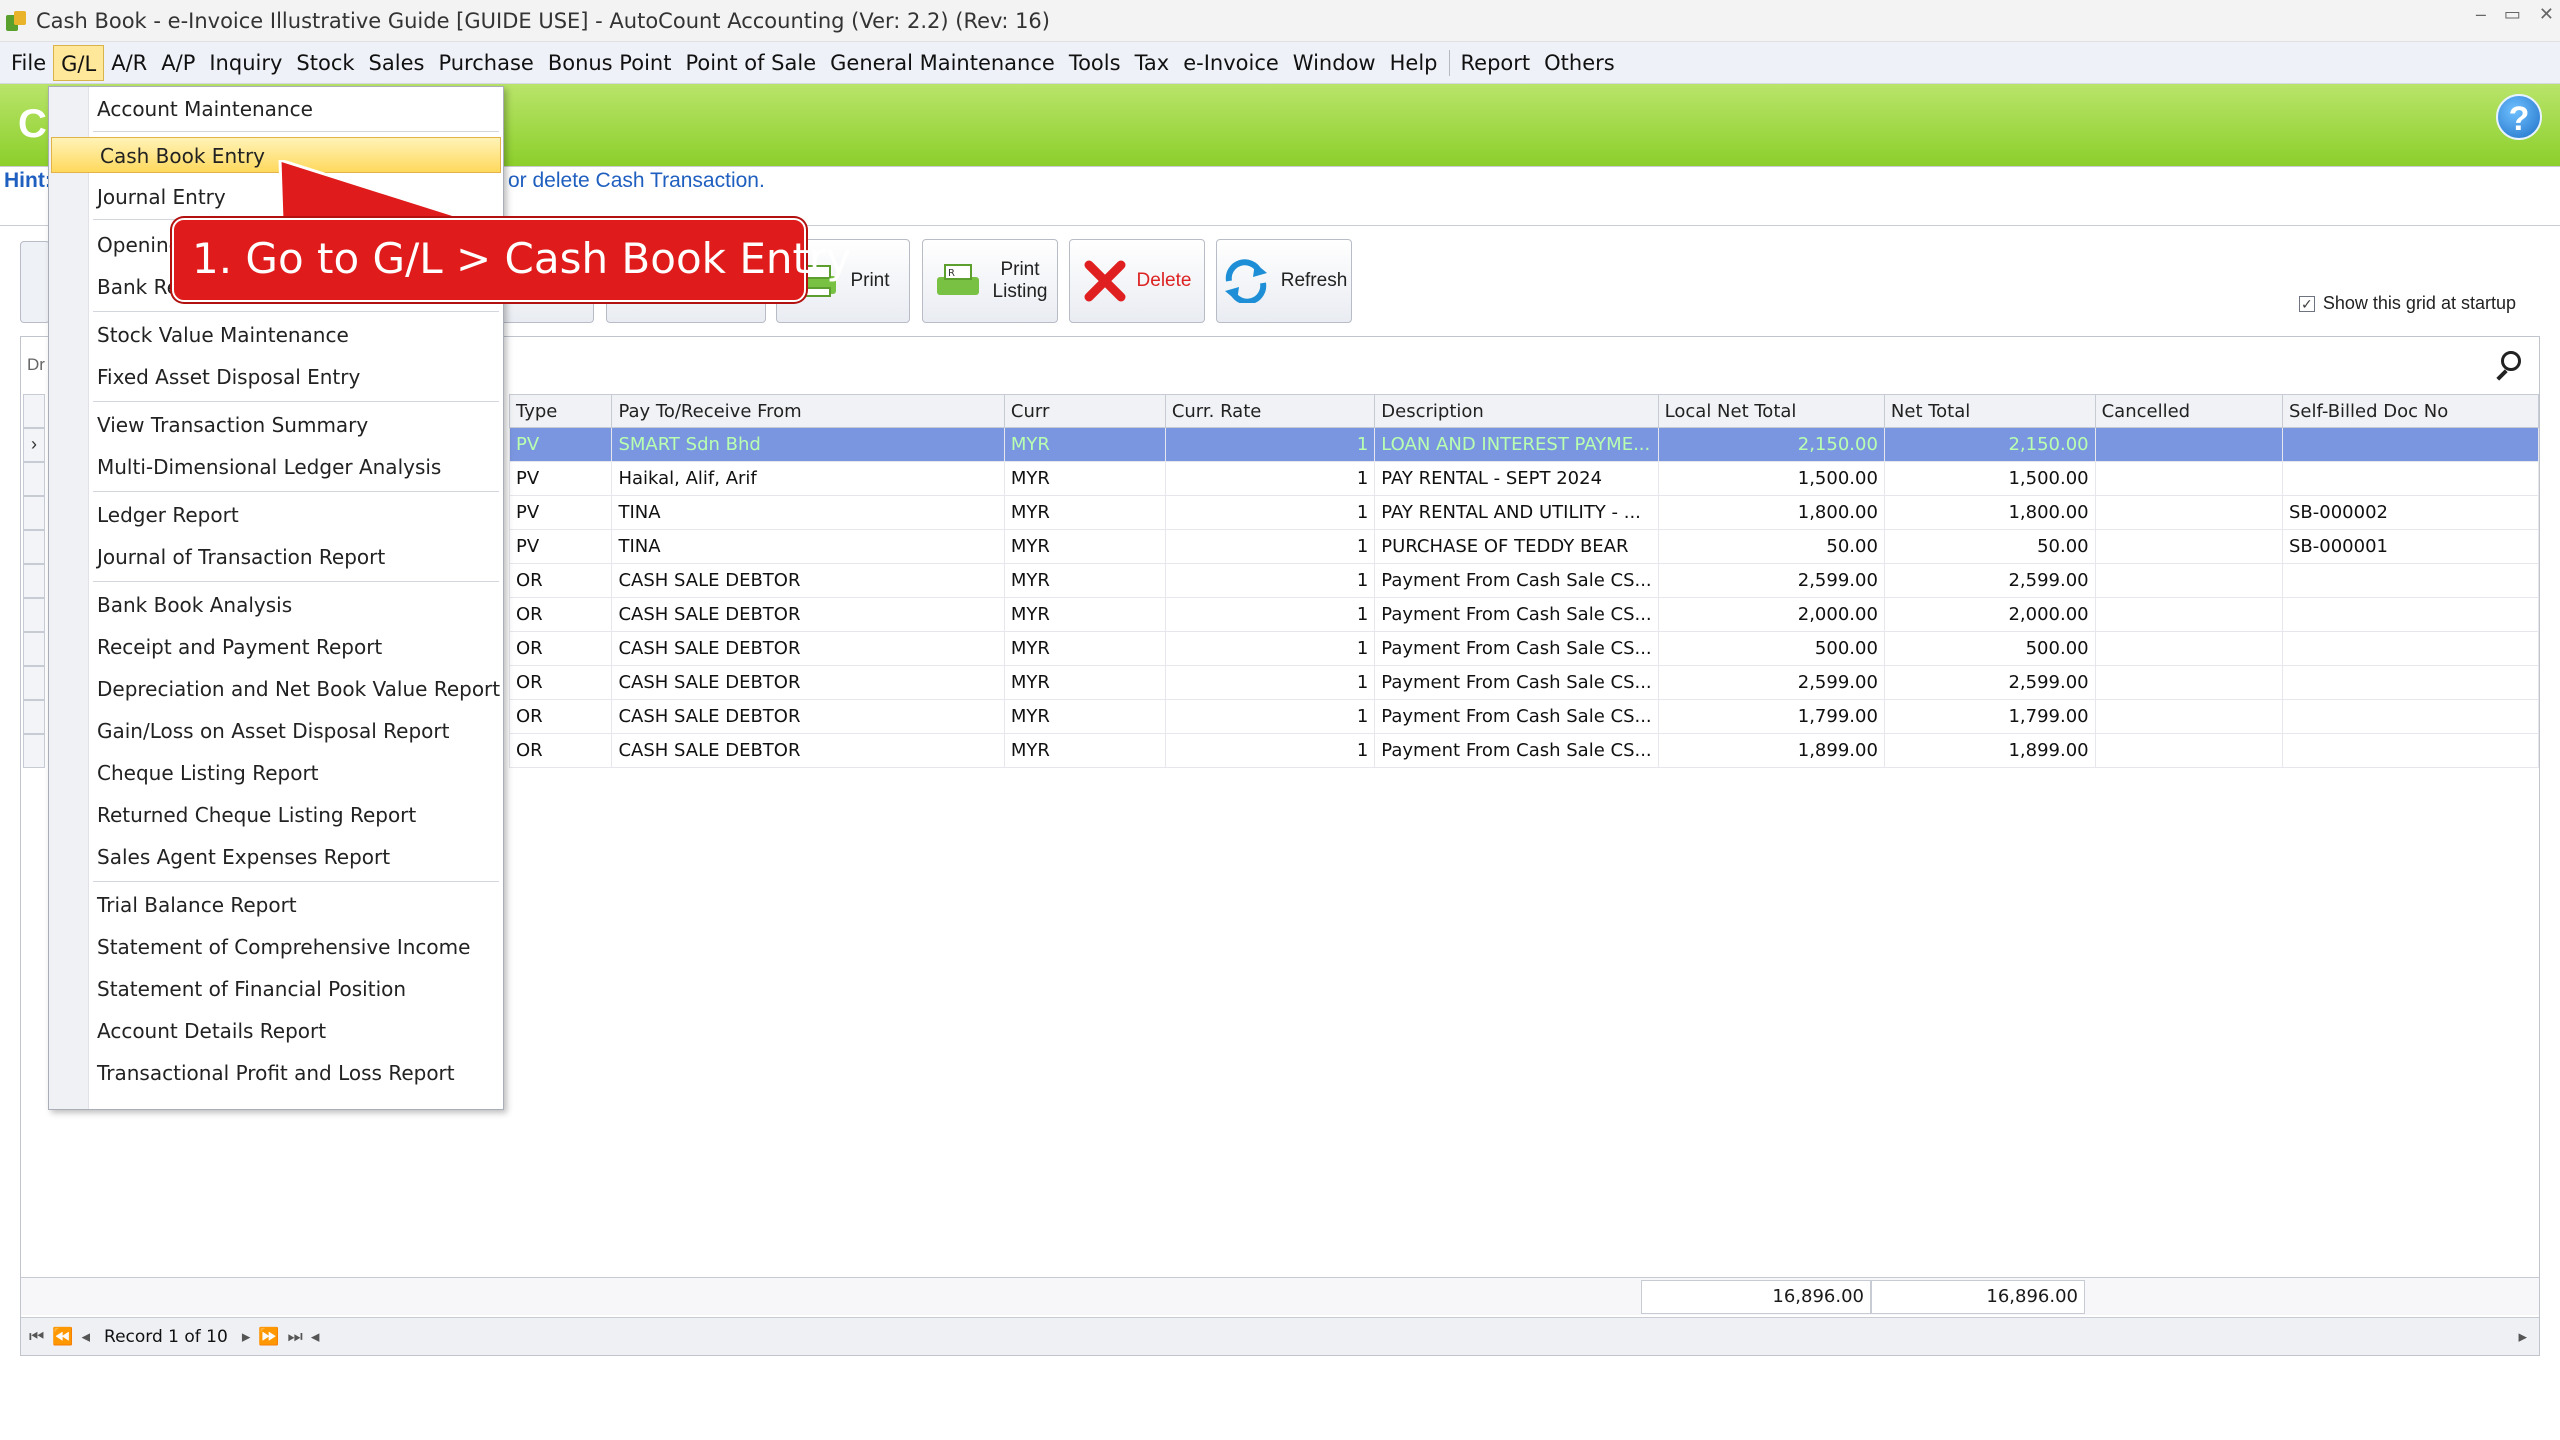 The image size is (2560, 1440). I want to click on menu-gl: G/L, so click(79, 62).